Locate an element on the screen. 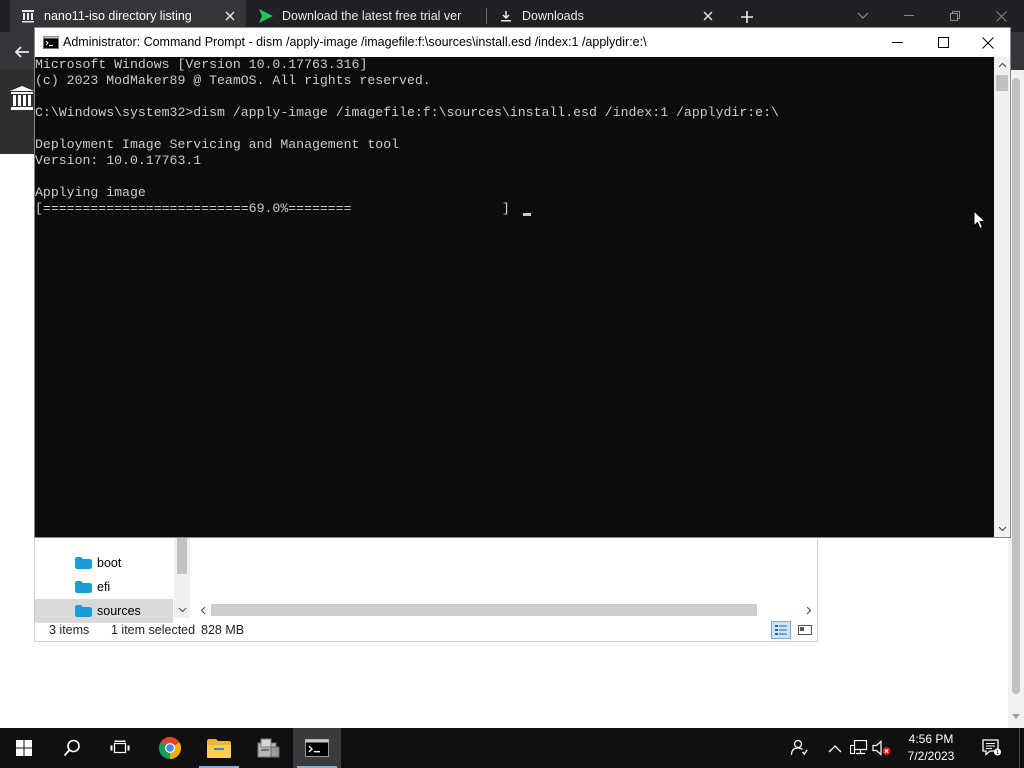 The image size is (1024, 768). navigation-pane: boot efi sources is located at coordinates (104, 580).